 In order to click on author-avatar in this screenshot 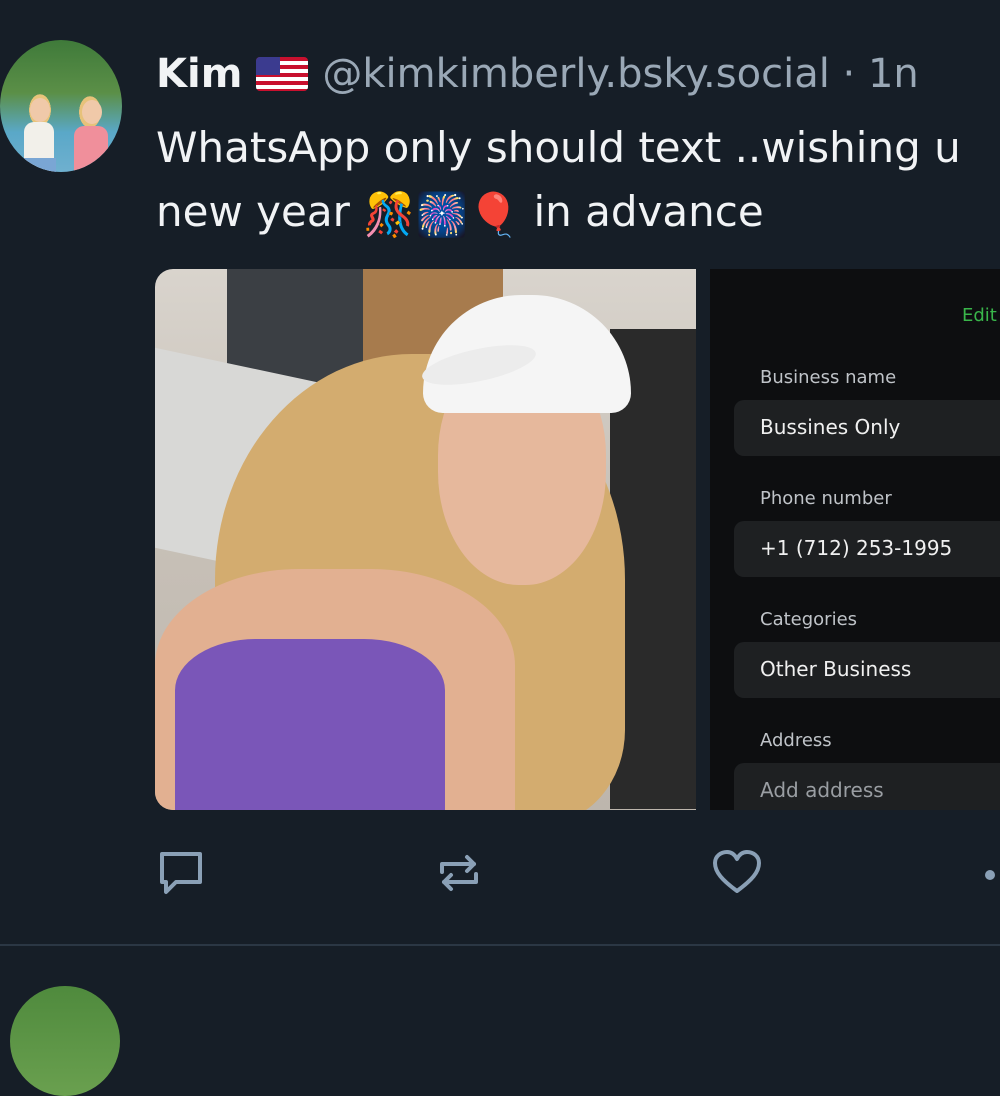, I will do `click(61, 106)`.